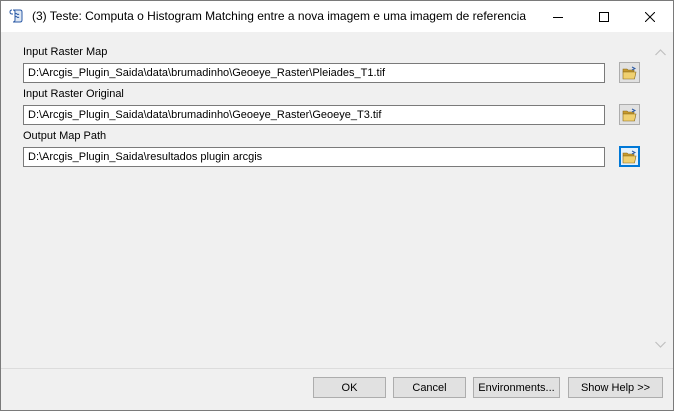 Image resolution: width=674 pixels, height=411 pixels. What do you see at coordinates (615, 387) in the screenshot?
I see `show-help-button: Show Help >>` at bounding box center [615, 387].